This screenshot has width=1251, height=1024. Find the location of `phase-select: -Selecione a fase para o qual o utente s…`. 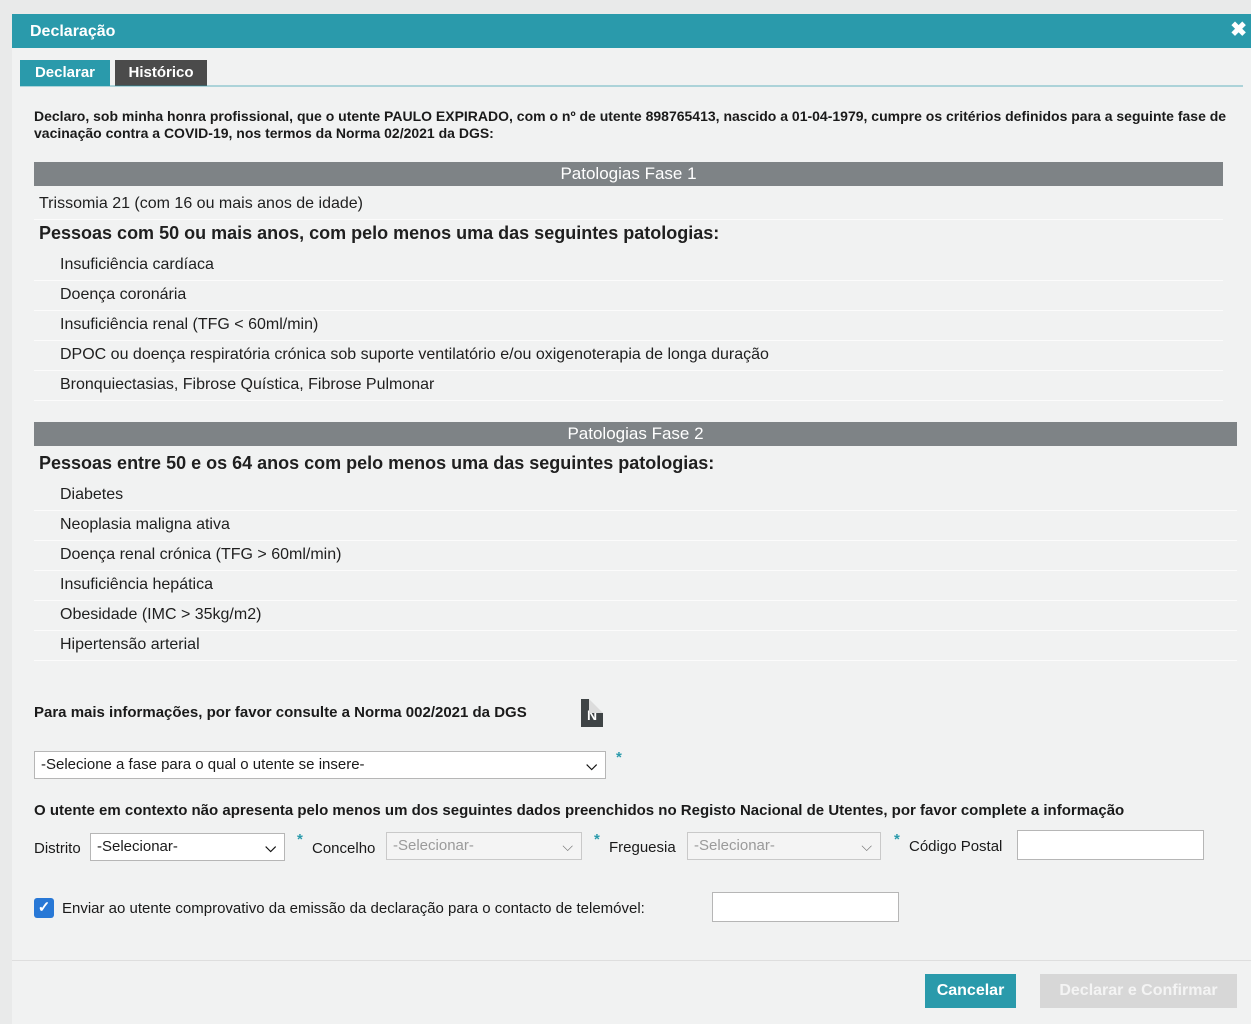

phase-select: -Selecione a fase para o qual o utente s… is located at coordinates (320, 765).